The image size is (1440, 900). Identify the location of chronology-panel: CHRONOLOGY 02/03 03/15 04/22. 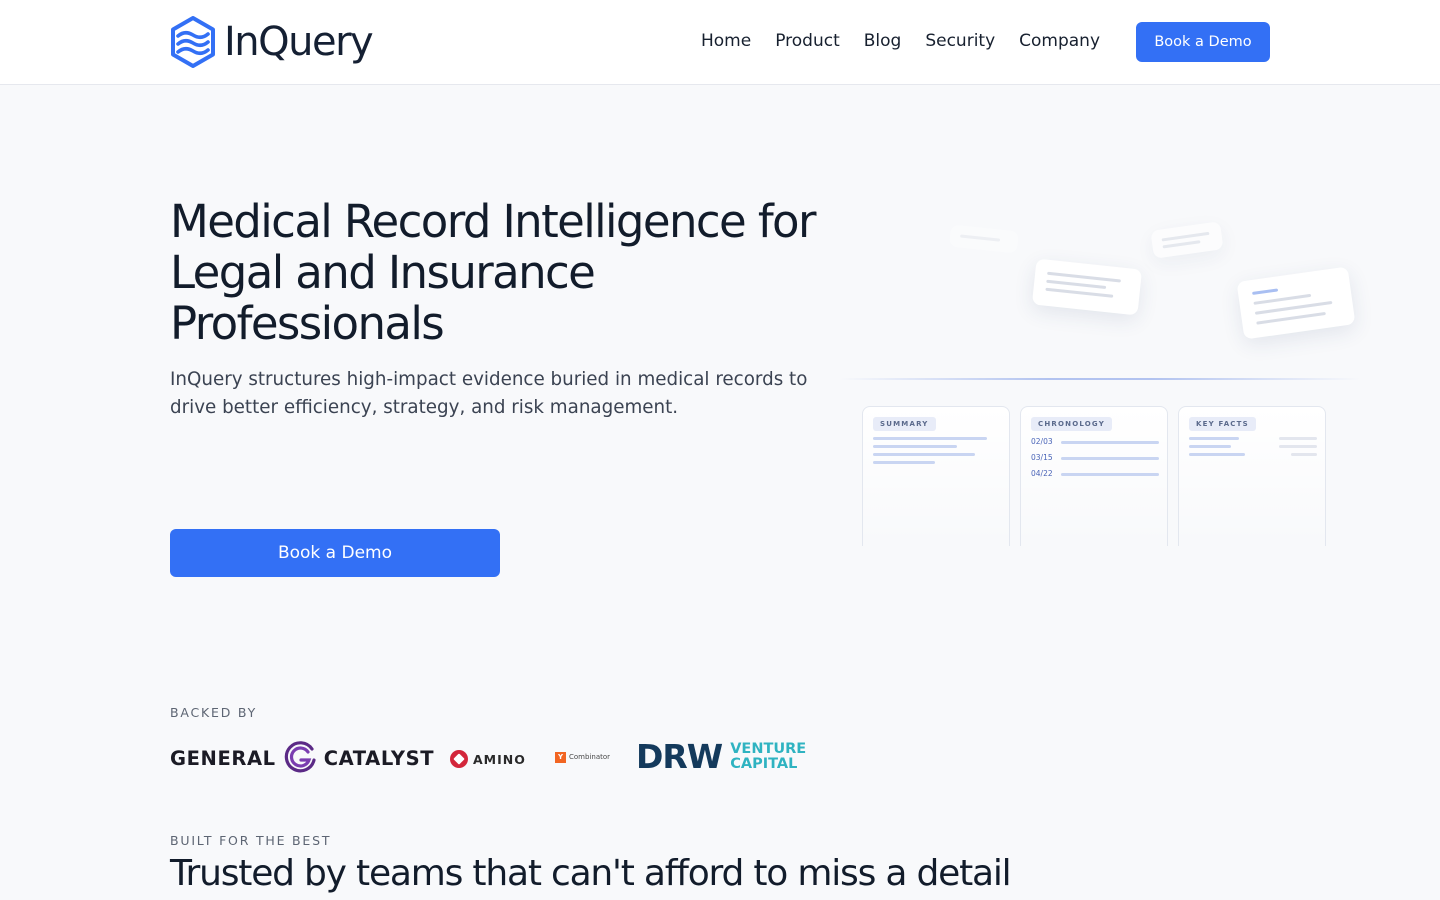
(1094, 476).